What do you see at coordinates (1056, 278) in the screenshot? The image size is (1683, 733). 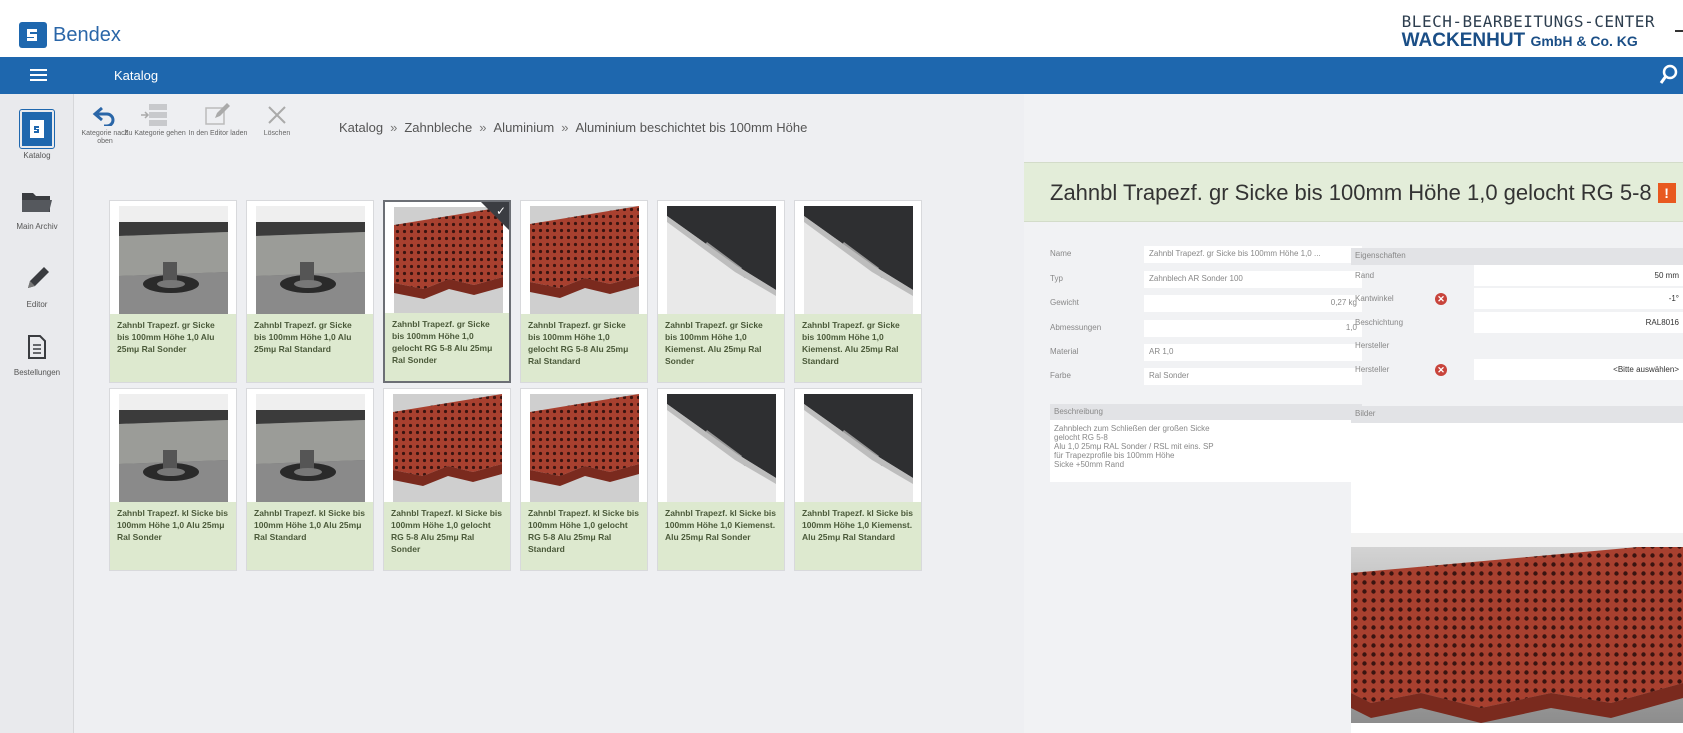 I see `field-label: Typ` at bounding box center [1056, 278].